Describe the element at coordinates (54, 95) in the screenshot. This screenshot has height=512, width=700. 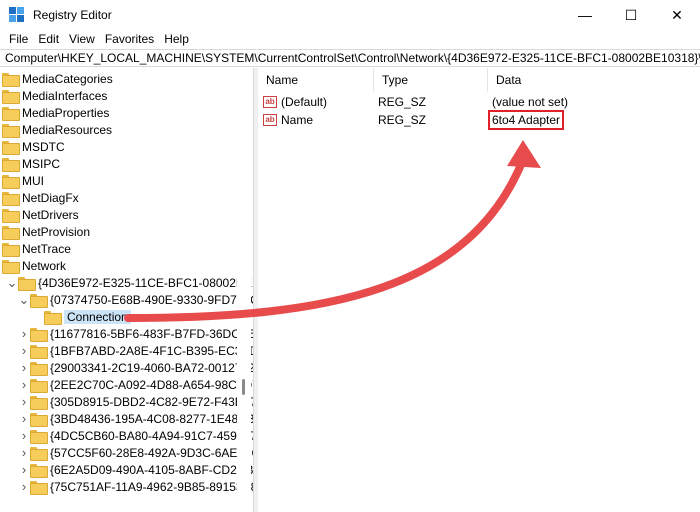
I see `tree-item: MediaInterfaces` at that location.